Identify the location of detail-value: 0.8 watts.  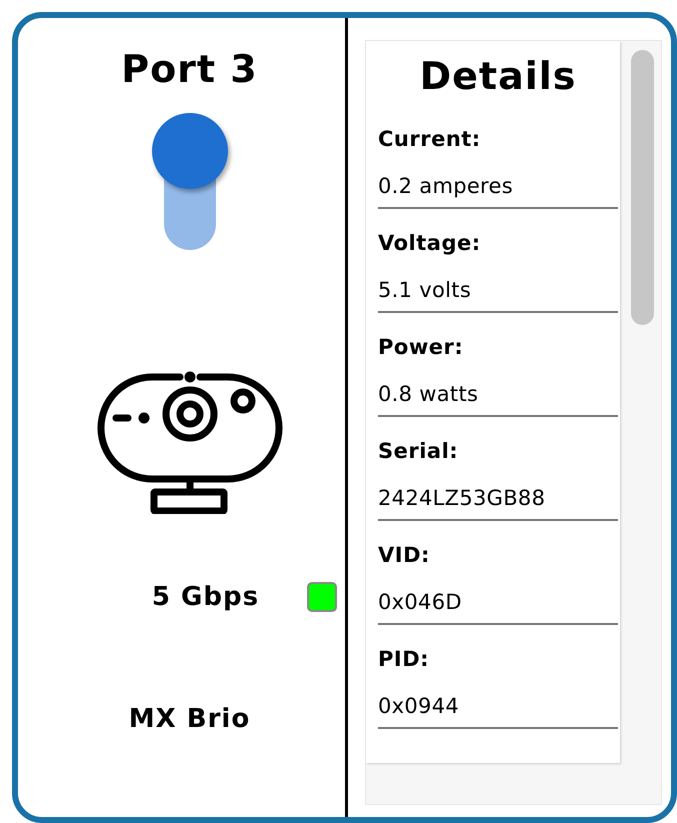
(429, 394).